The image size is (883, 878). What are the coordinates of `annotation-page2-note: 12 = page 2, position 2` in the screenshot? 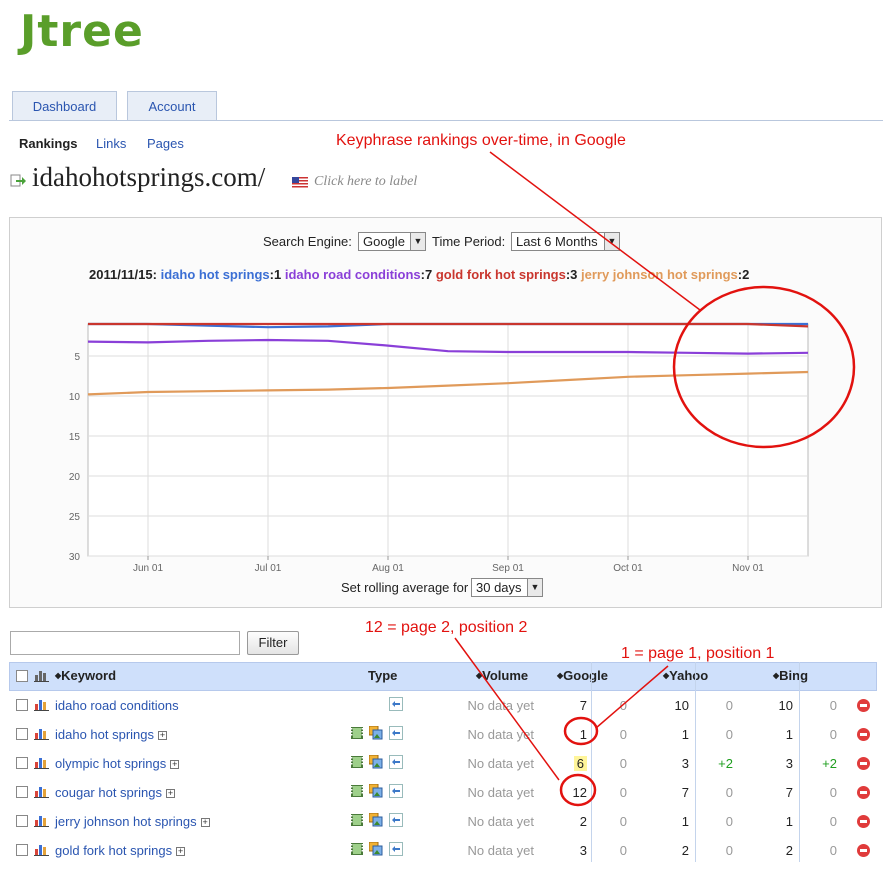 It's located at (446, 627).